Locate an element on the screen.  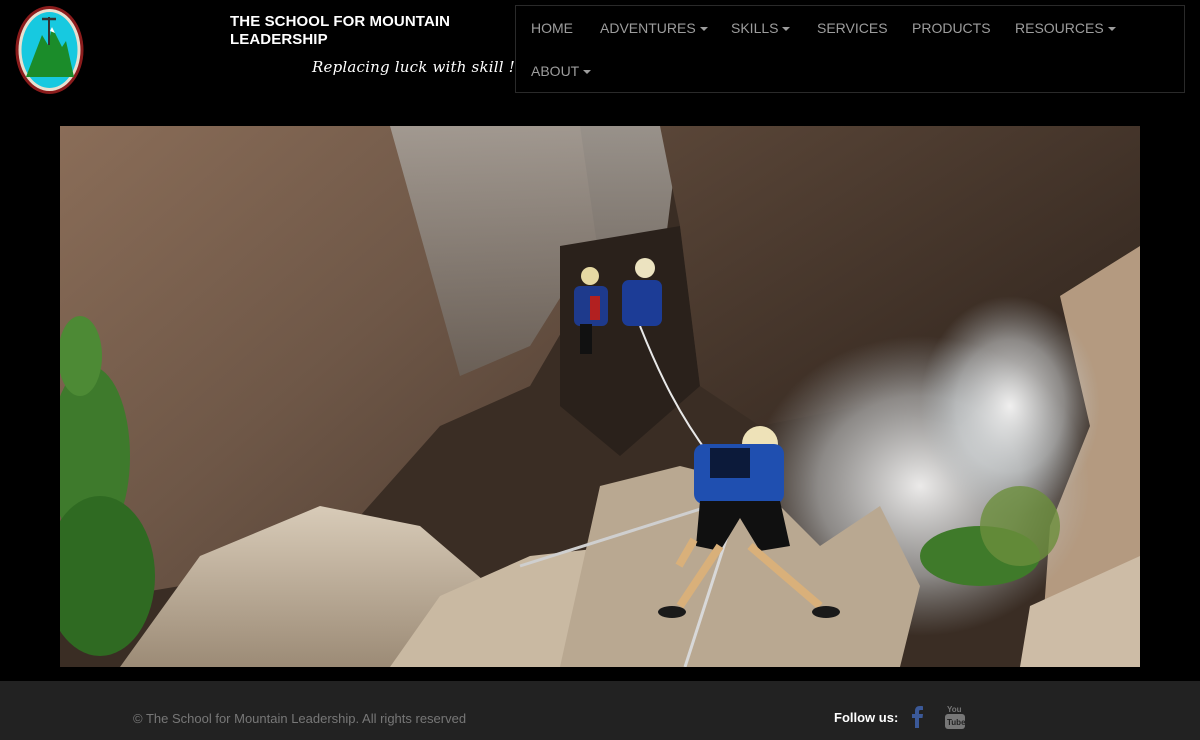
nav-about-label: ABOUT is located at coordinates (555, 71).